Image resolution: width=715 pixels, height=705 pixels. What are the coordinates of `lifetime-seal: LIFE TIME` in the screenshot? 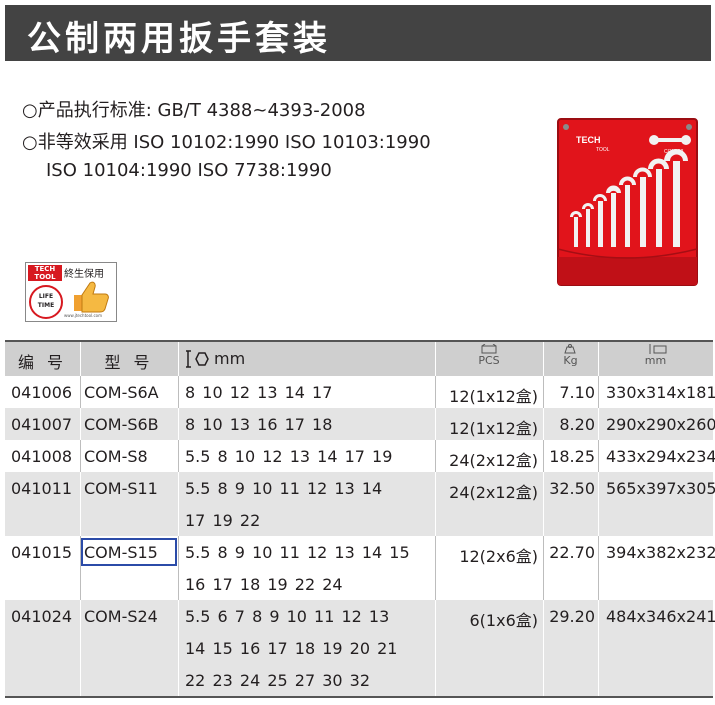 It's located at (46, 302).